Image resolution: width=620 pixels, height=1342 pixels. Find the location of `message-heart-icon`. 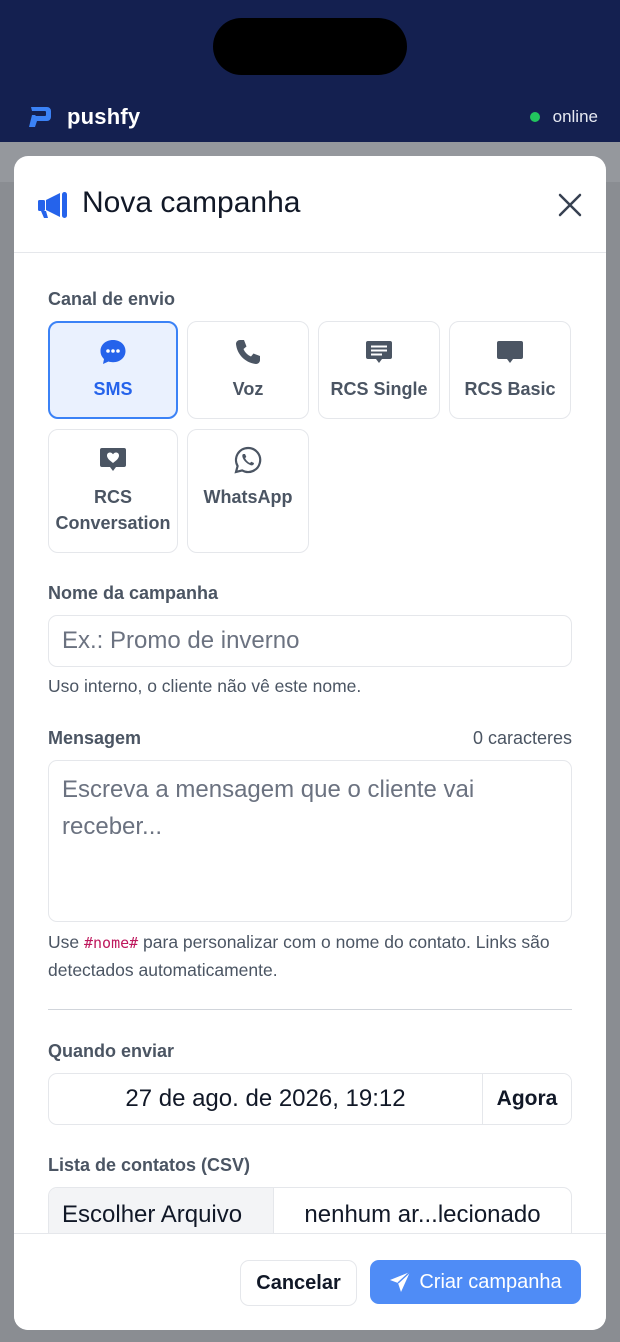

message-heart-icon is located at coordinates (113, 459).